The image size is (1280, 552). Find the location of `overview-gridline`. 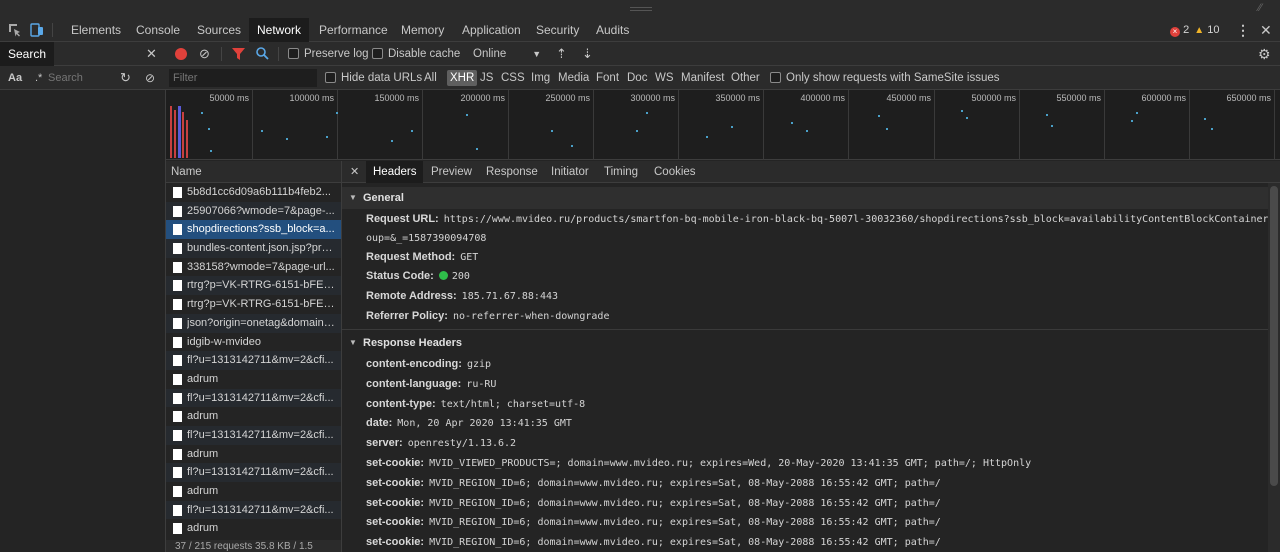

overview-gridline is located at coordinates (252, 125).